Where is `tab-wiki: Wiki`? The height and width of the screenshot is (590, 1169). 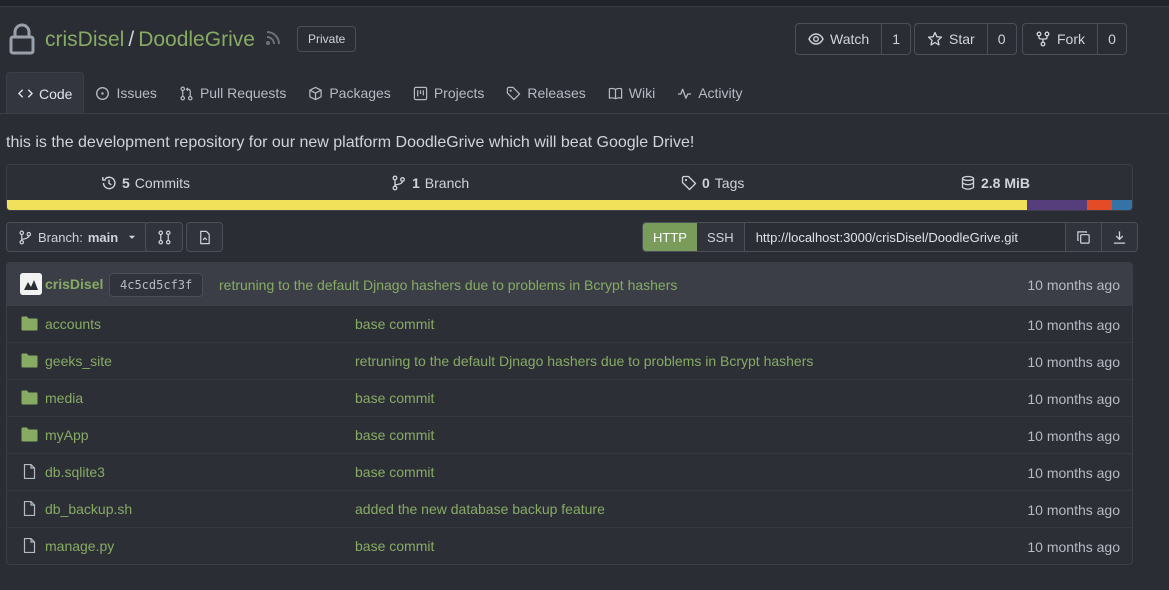 tab-wiki: Wiki is located at coordinates (631, 93).